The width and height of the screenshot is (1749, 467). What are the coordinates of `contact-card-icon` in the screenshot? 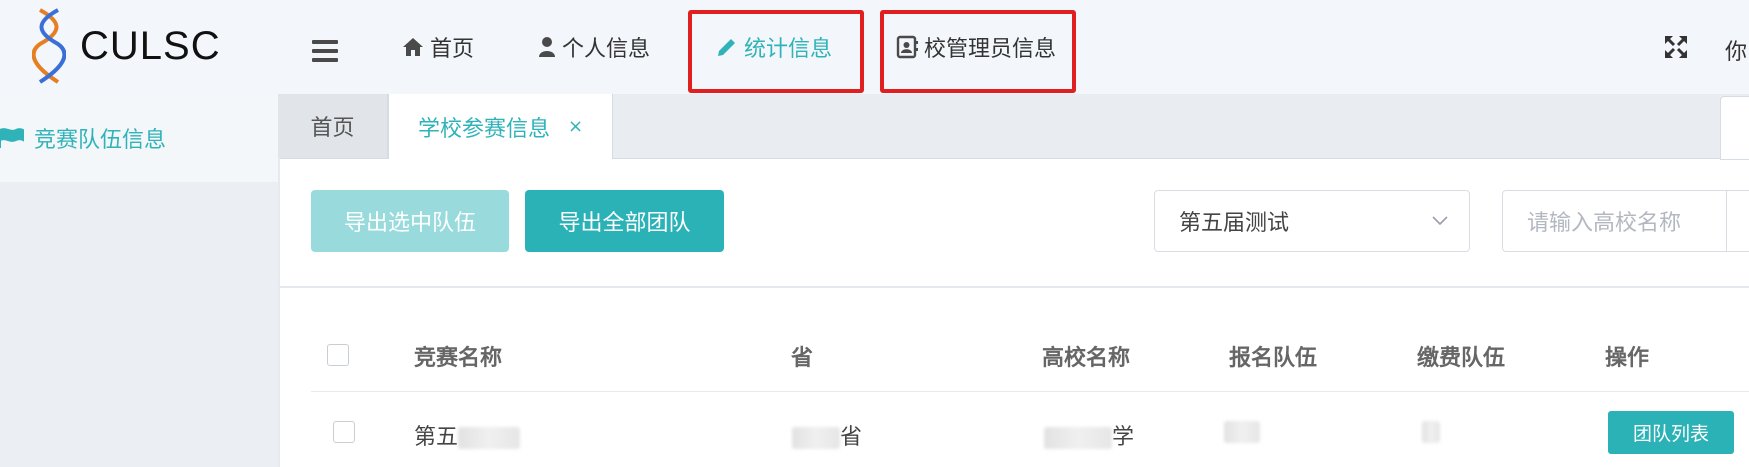 It's located at (907, 47).